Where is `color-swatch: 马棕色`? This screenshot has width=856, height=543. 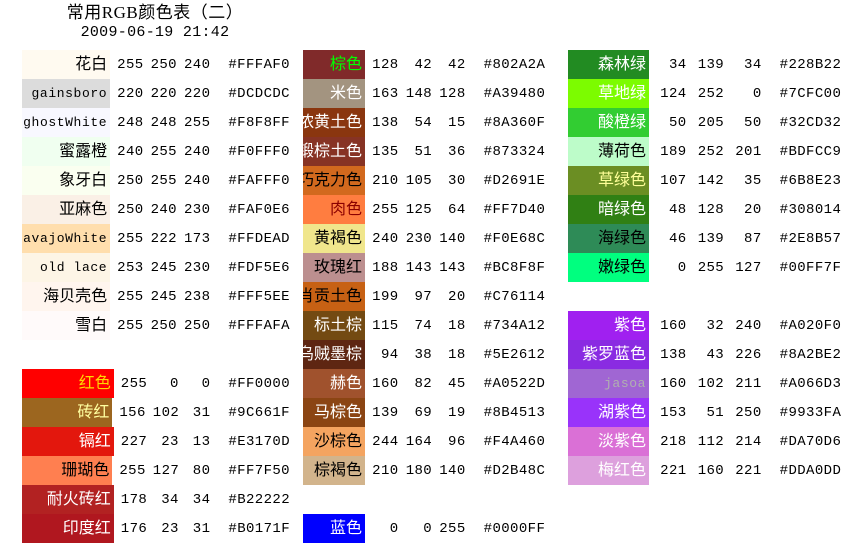 color-swatch: 马棕色 is located at coordinates (334, 412).